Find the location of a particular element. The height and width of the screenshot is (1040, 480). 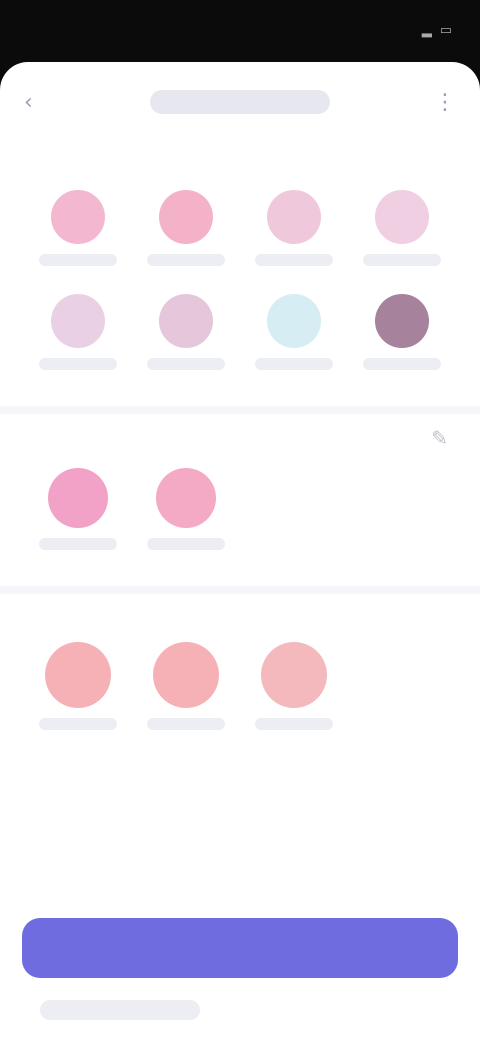

section-2: ✎ is located at coordinates (240, 482).